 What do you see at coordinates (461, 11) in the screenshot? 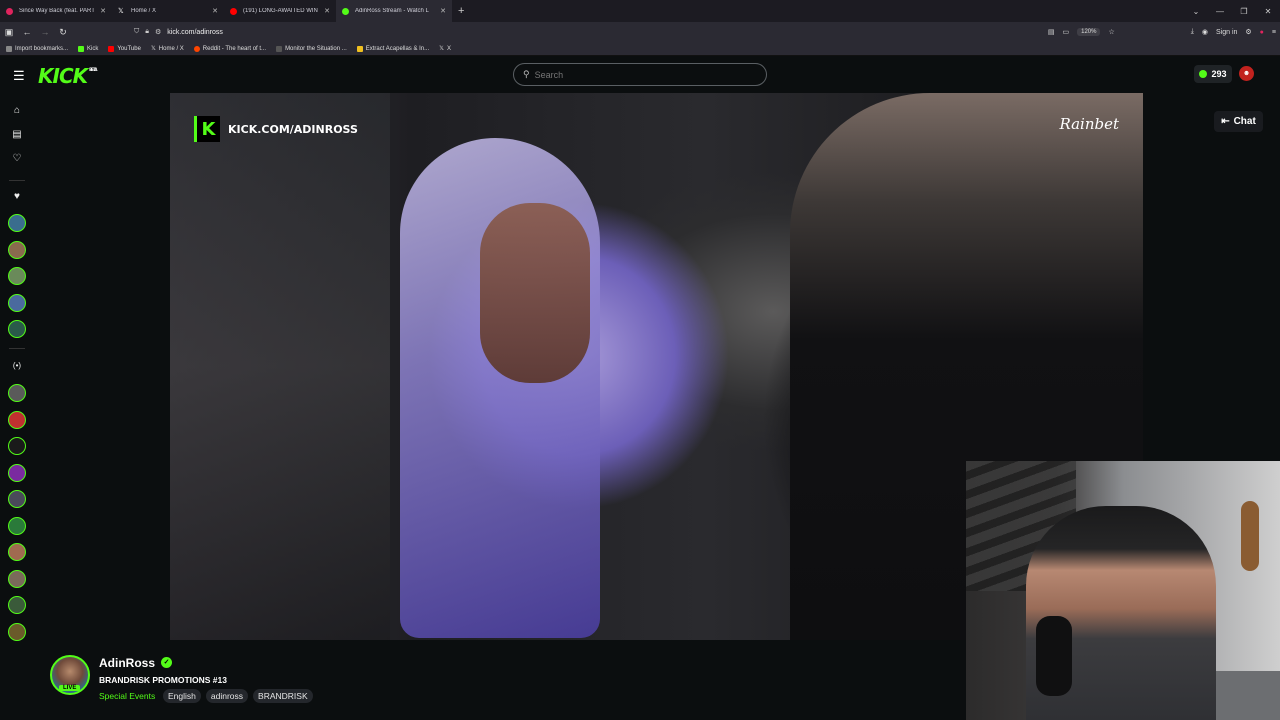
I see `new-tab-icon: +` at bounding box center [461, 11].